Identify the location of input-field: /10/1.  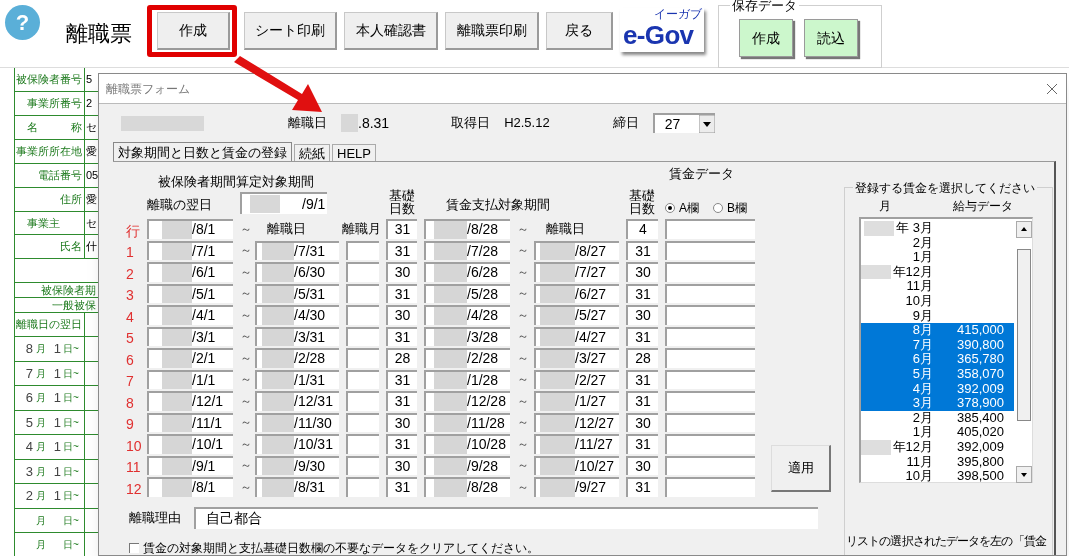
(190, 444).